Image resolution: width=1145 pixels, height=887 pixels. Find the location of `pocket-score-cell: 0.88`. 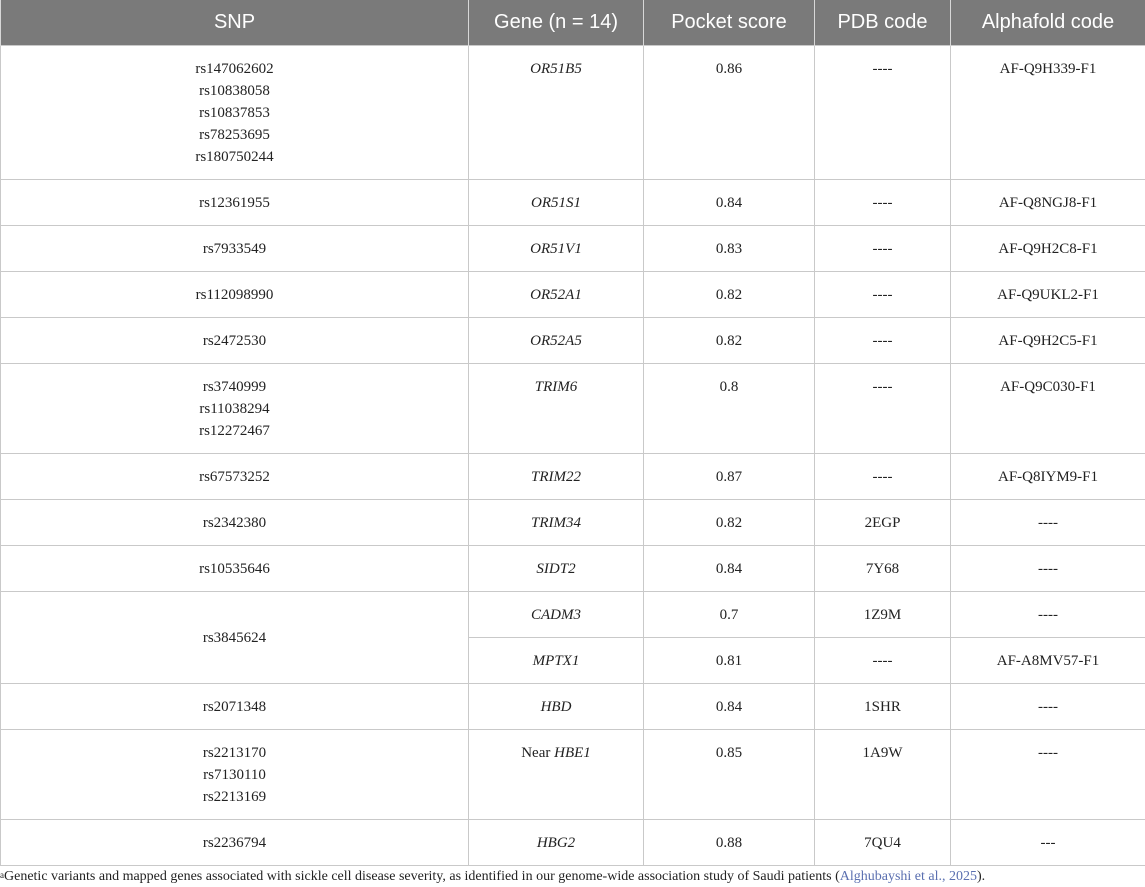

pocket-score-cell: 0.88 is located at coordinates (729, 842).